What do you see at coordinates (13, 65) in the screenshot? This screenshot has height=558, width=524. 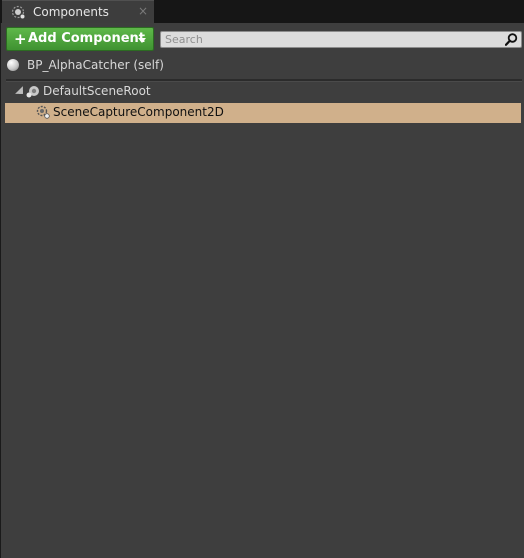 I see `sphere-icon` at bounding box center [13, 65].